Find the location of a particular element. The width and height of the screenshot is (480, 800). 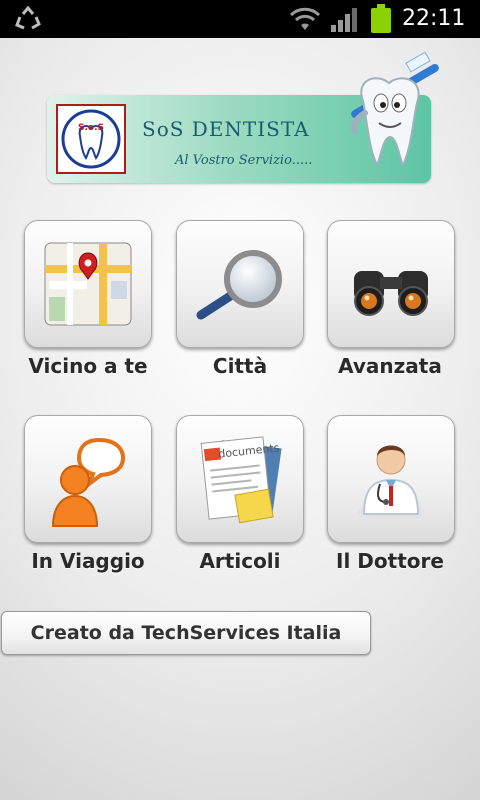

chat-person-icon is located at coordinates (88, 482).